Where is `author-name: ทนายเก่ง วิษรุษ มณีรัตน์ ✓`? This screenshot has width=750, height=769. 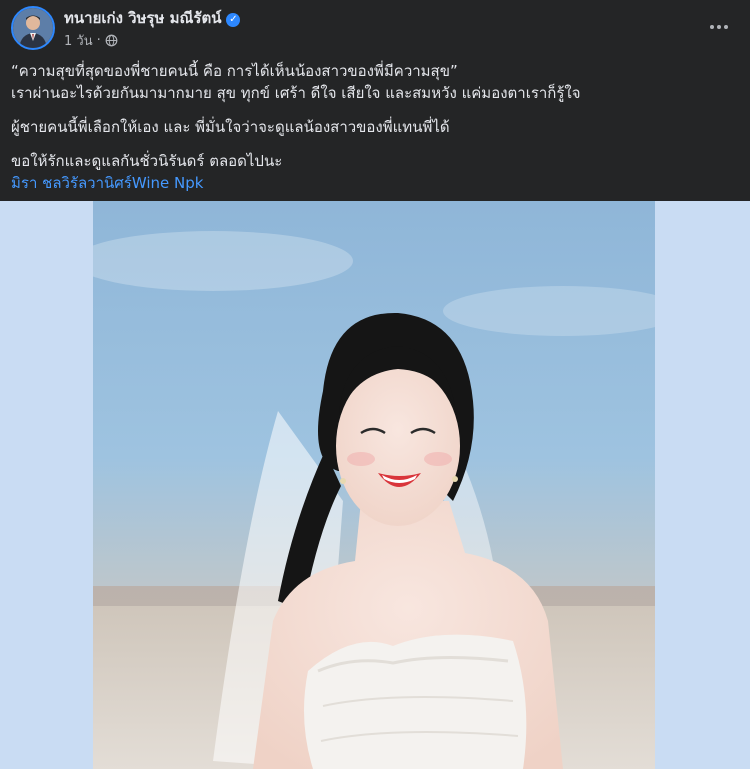
author-name: ทนายเก่ง วิษรุษ มณีรัตน์ ✓ is located at coordinates (152, 18).